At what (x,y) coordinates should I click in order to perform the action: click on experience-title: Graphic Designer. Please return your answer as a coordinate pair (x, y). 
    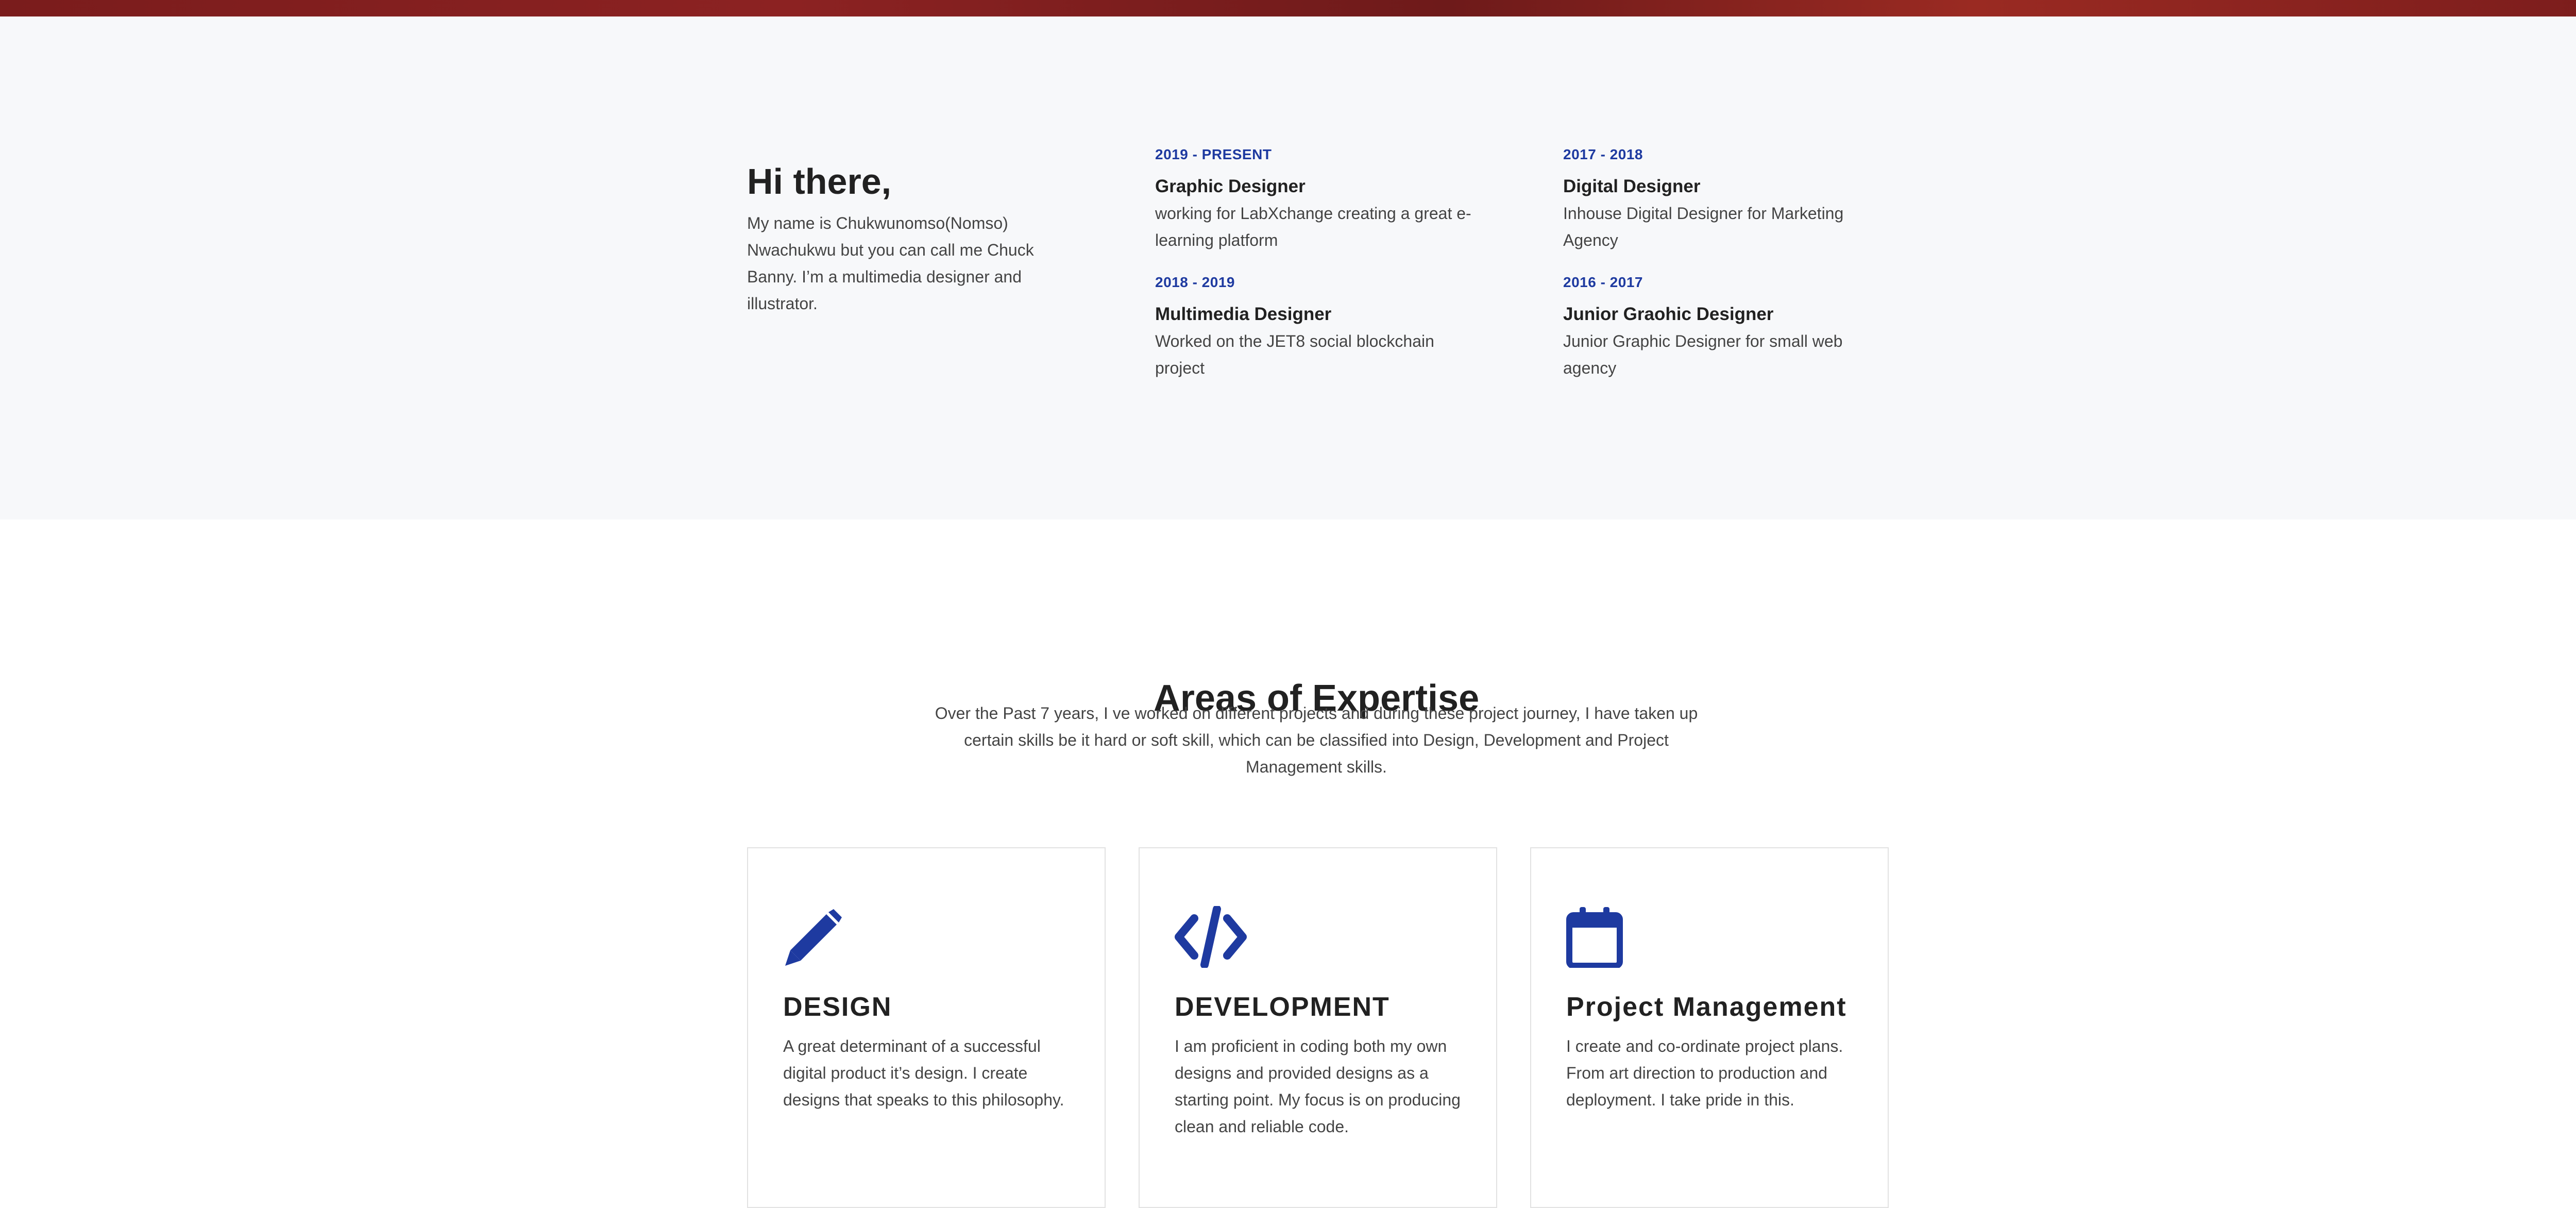
    Looking at the image, I should click on (1230, 186).